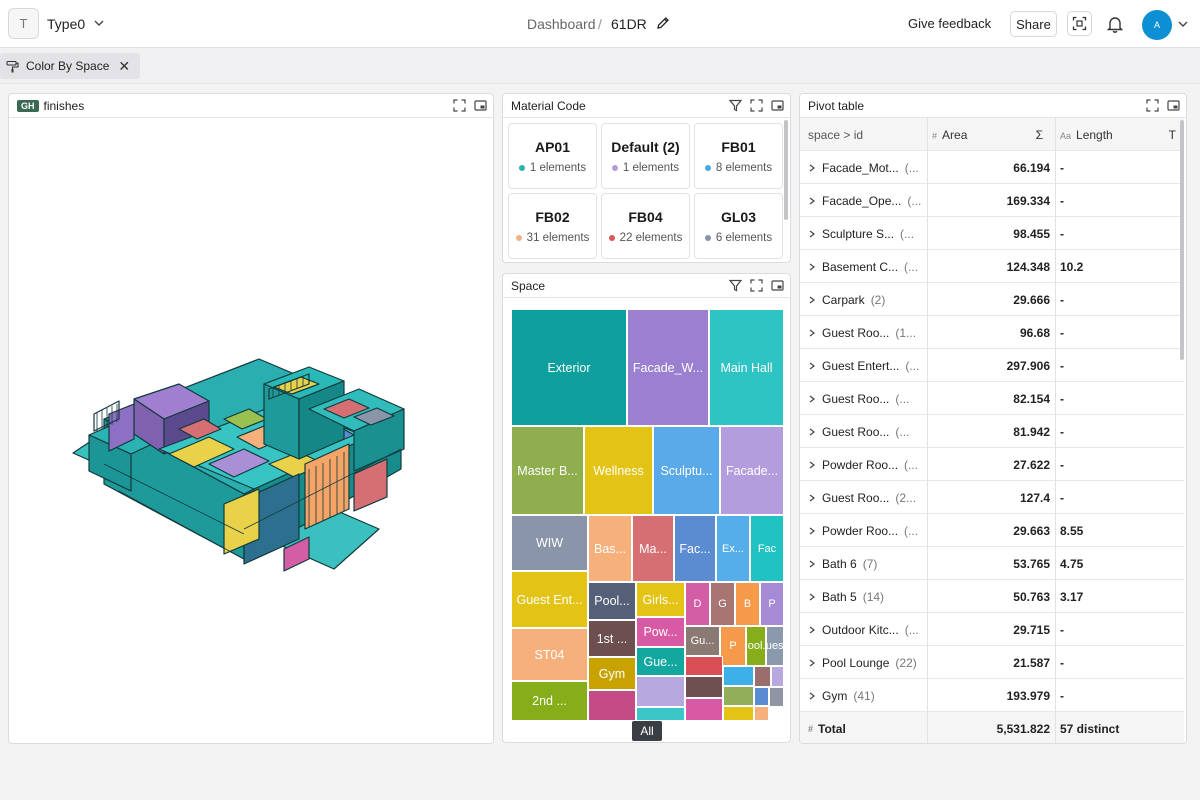 Image resolution: width=1200 pixels, height=800 pixels. Describe the element at coordinates (992, 365) in the screenshot. I see `pivot-row: Guest Entert... (... 297.906-` at that location.